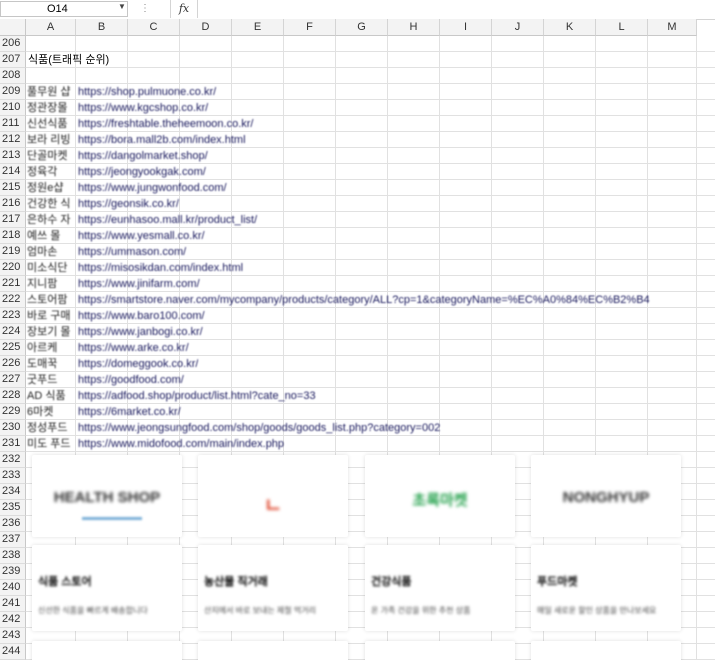 This screenshot has height=660, width=715. Describe the element at coordinates (13, 76) in the screenshot. I see `row-header: 208` at that location.